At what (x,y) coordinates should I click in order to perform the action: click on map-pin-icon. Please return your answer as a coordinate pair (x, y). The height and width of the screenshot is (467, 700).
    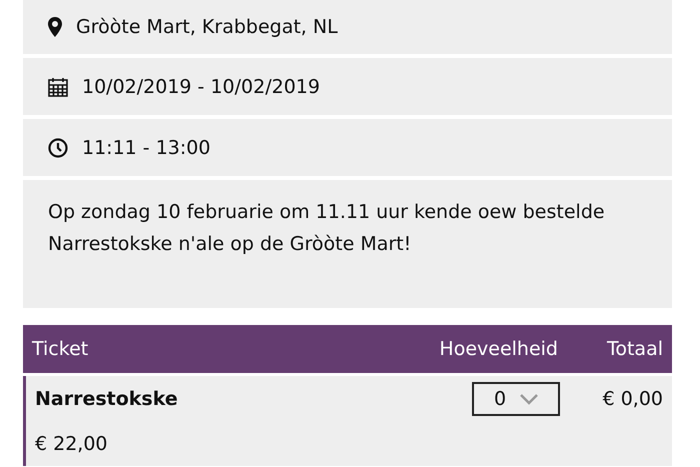
    Looking at the image, I should click on (55, 27).